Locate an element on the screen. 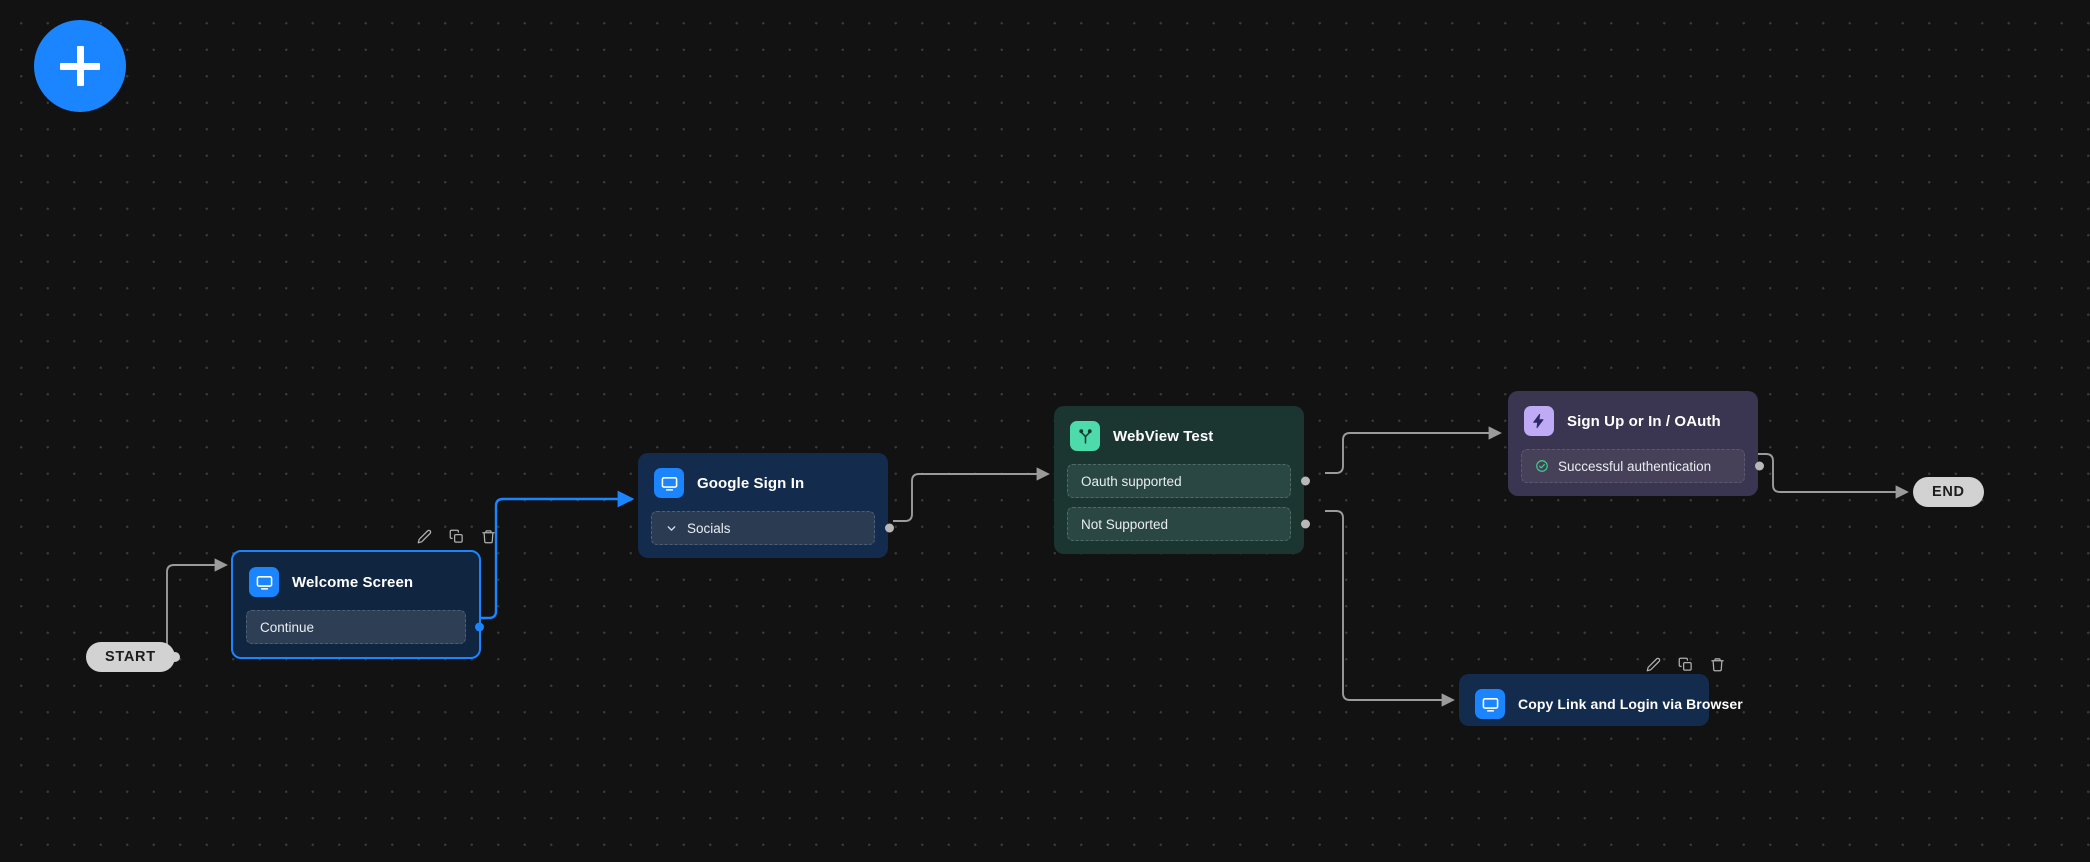 This screenshot has height=862, width=2090. node-toolbar-welcome-screen is located at coordinates (456, 536).